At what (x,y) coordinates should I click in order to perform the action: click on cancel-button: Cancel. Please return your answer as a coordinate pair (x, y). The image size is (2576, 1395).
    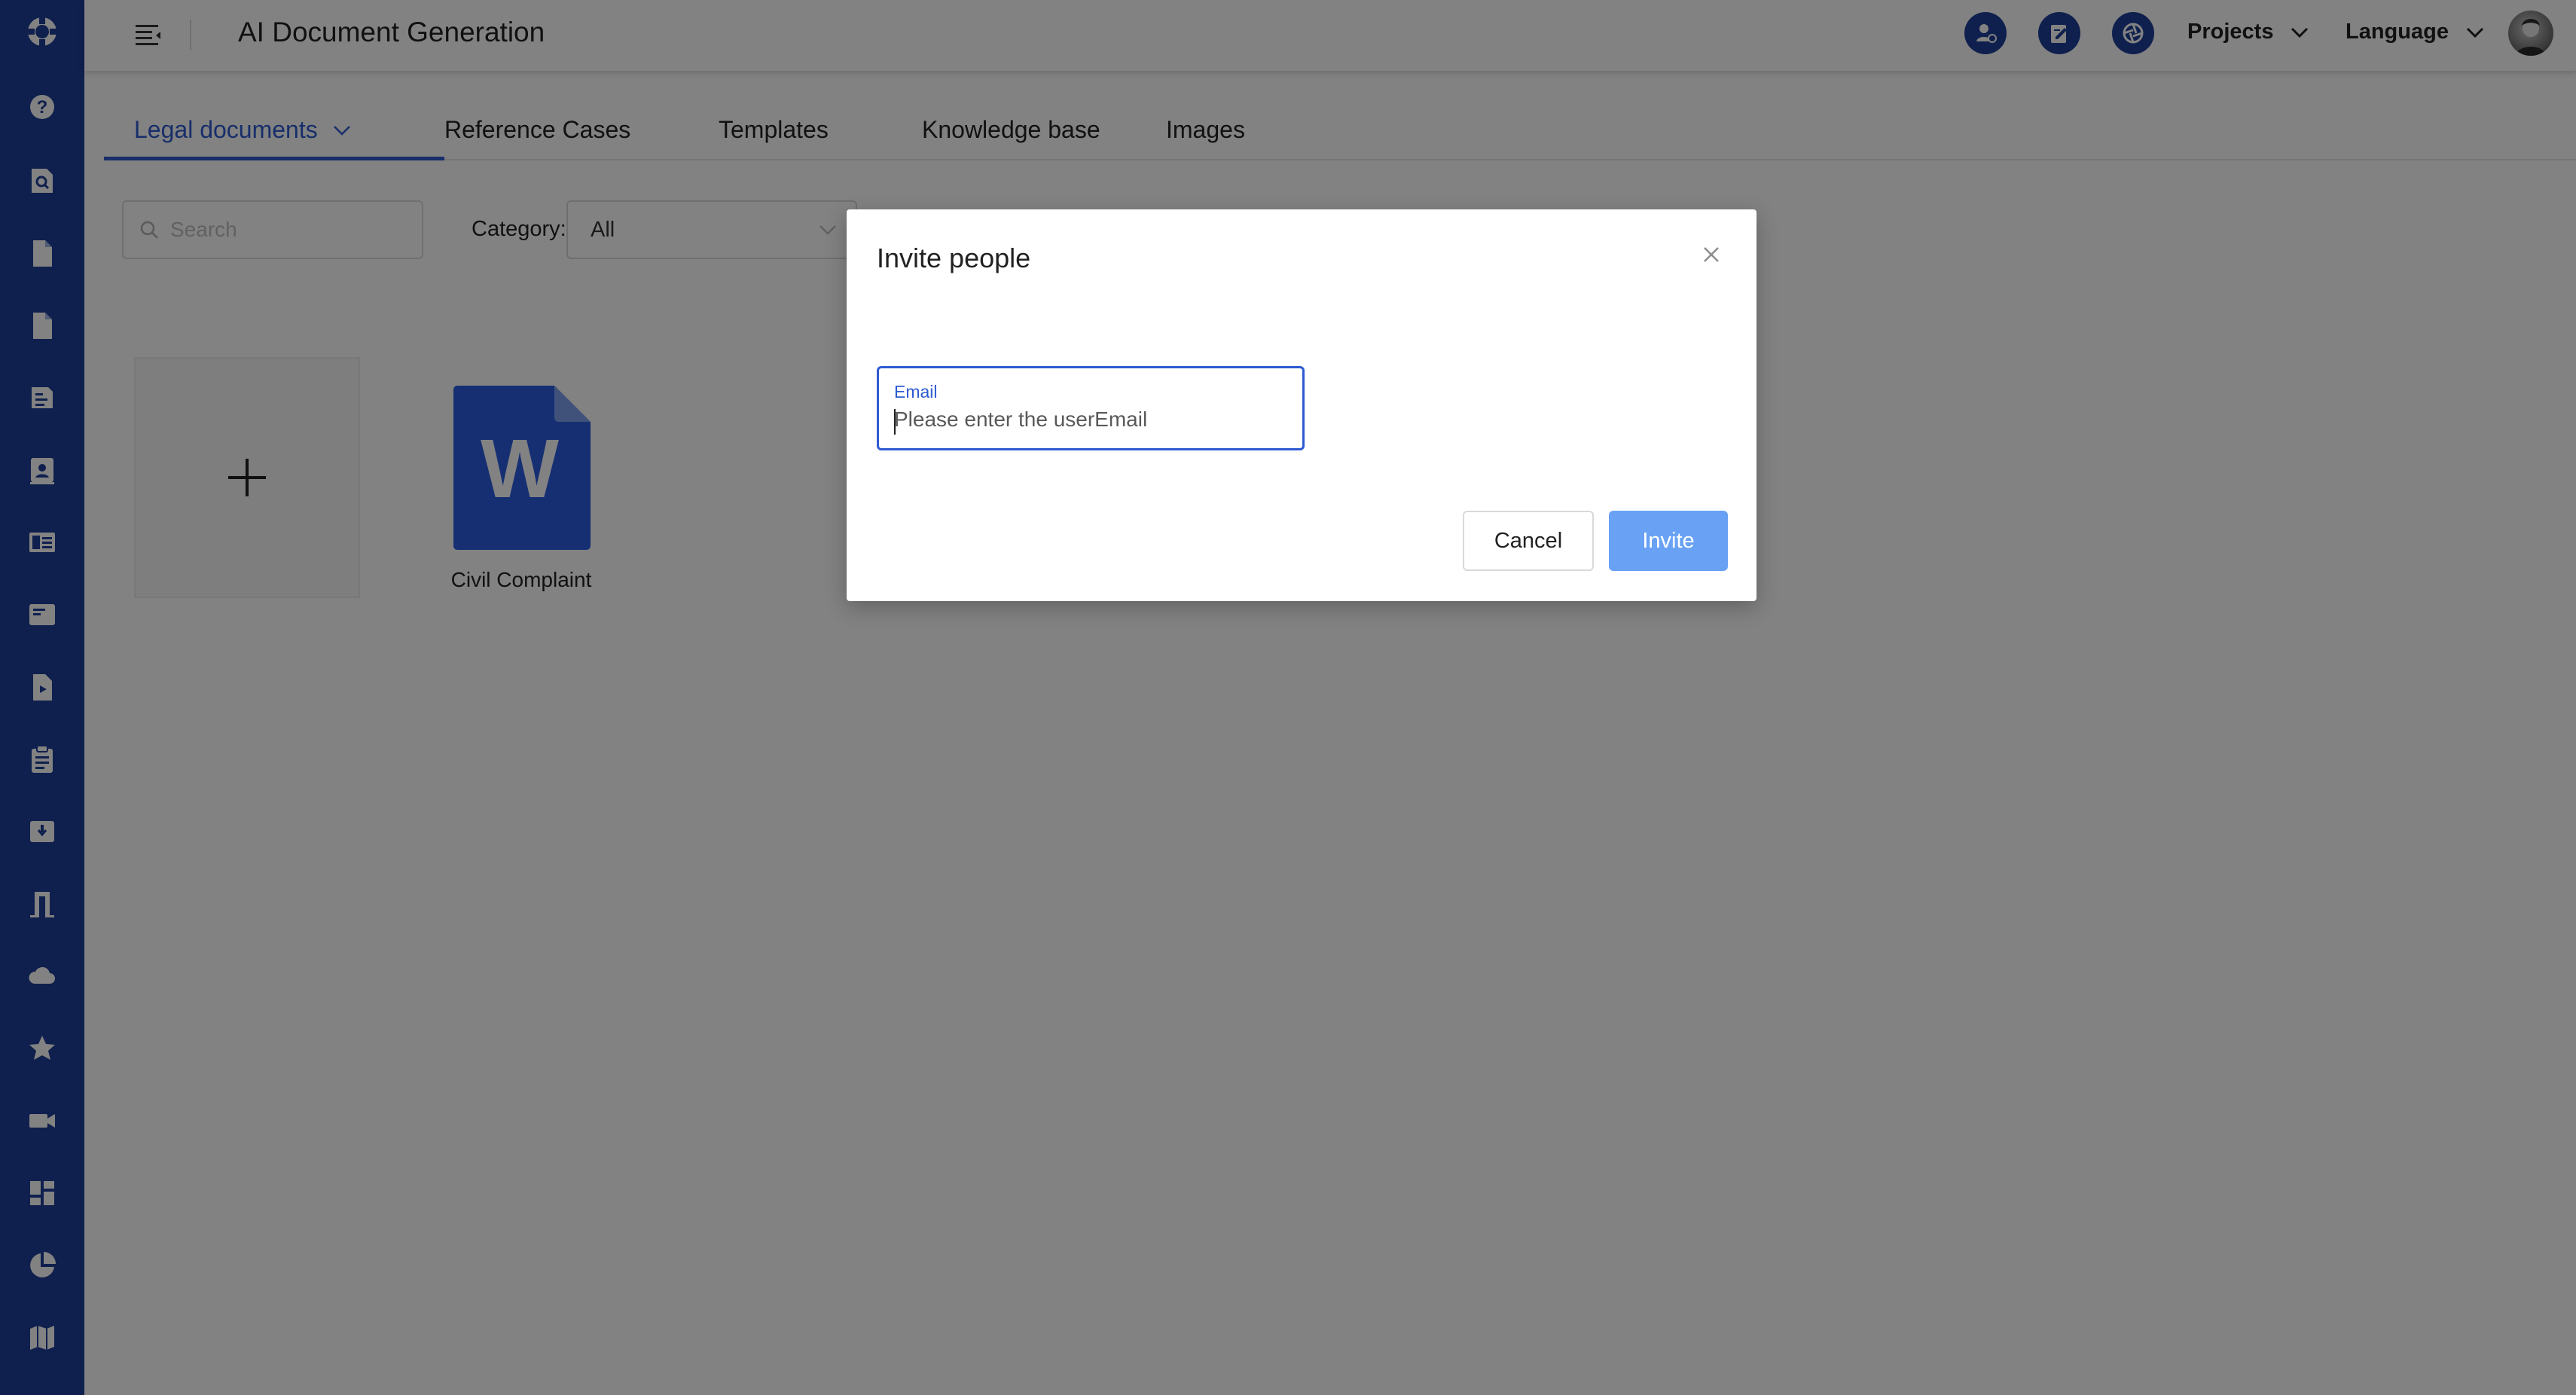
    Looking at the image, I should click on (1529, 541).